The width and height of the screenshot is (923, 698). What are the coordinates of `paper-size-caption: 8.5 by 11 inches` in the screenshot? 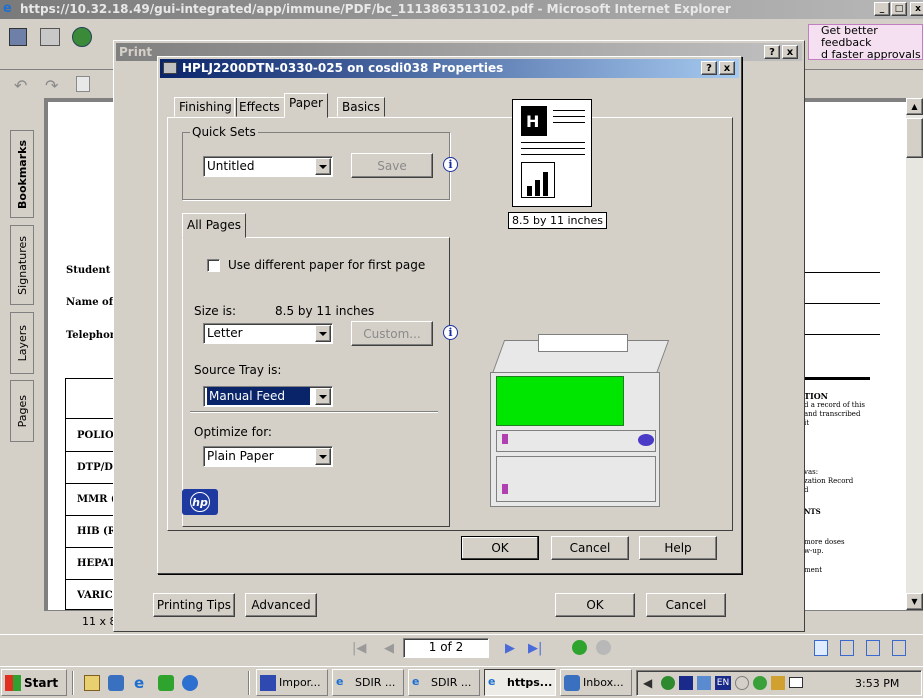 It's located at (558, 220).